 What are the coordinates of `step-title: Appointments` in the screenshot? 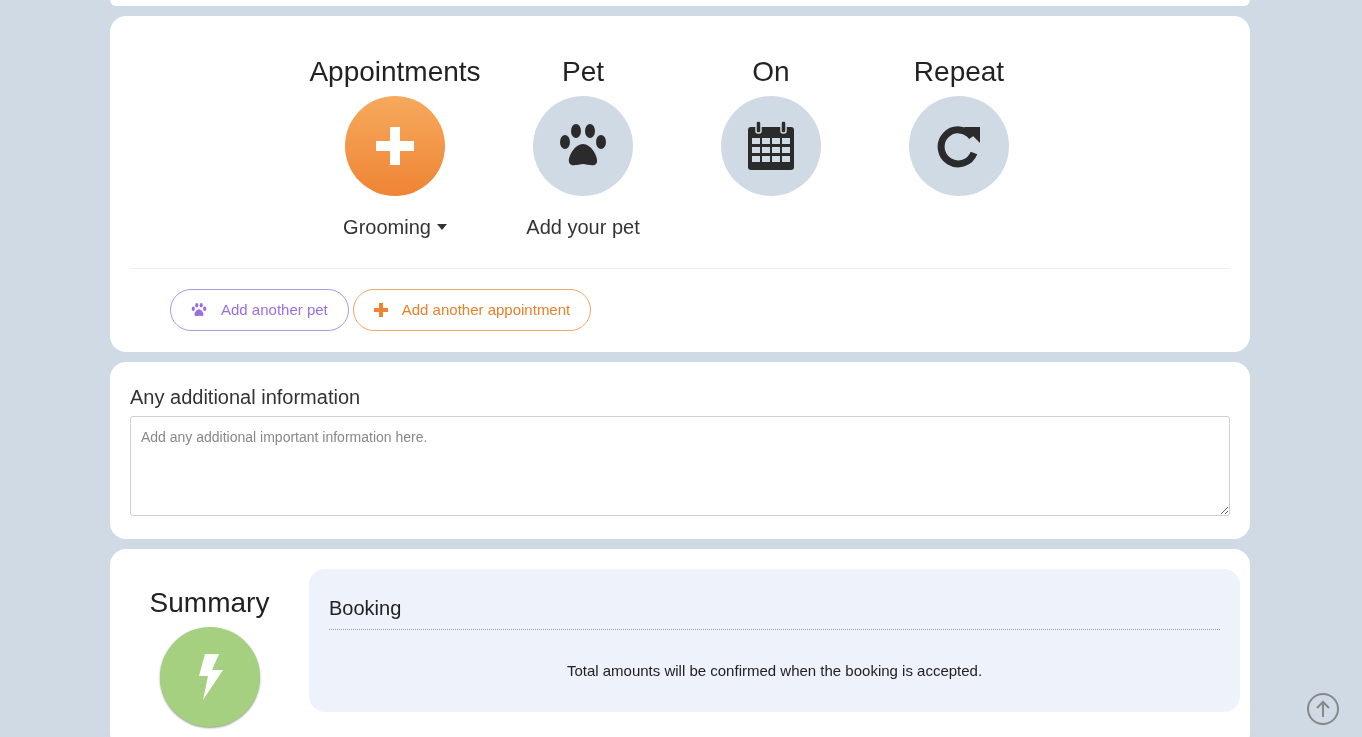 It's located at (395, 72).